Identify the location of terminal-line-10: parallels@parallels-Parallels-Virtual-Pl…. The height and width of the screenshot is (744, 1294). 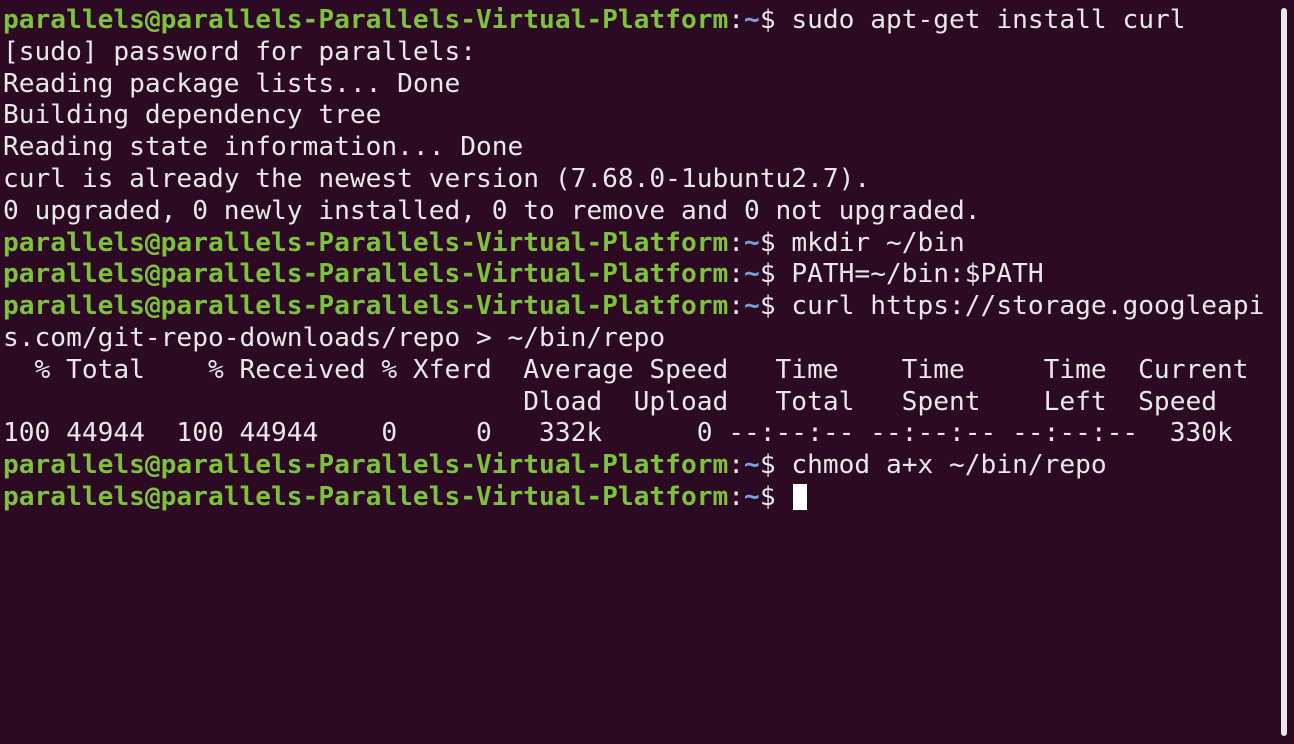
(639, 307).